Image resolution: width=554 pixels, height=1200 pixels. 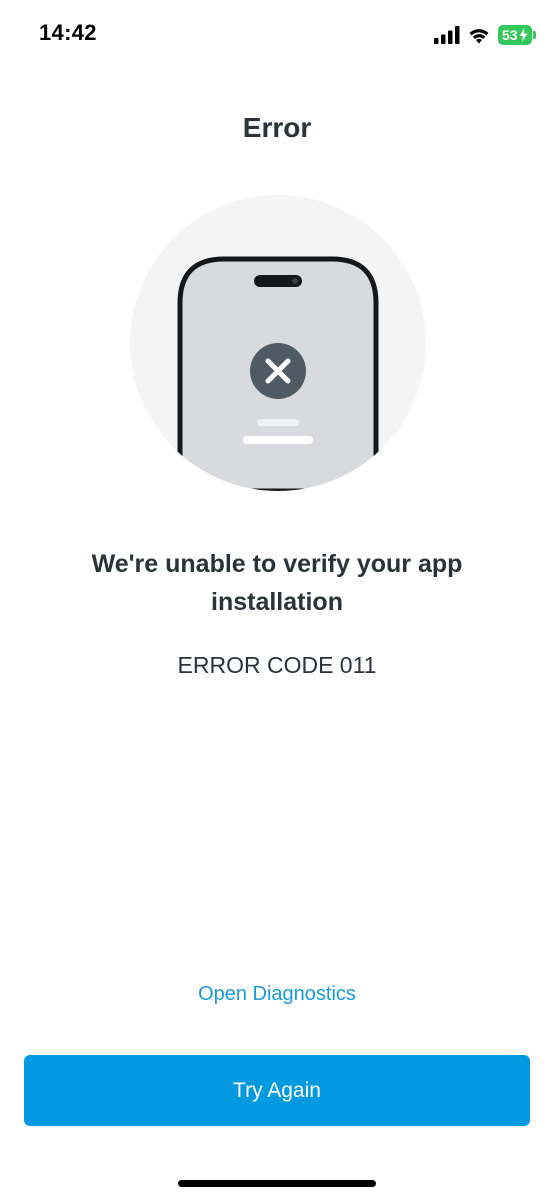 What do you see at coordinates (277, 665) in the screenshot?
I see `error-code: ERROR CODE 011` at bounding box center [277, 665].